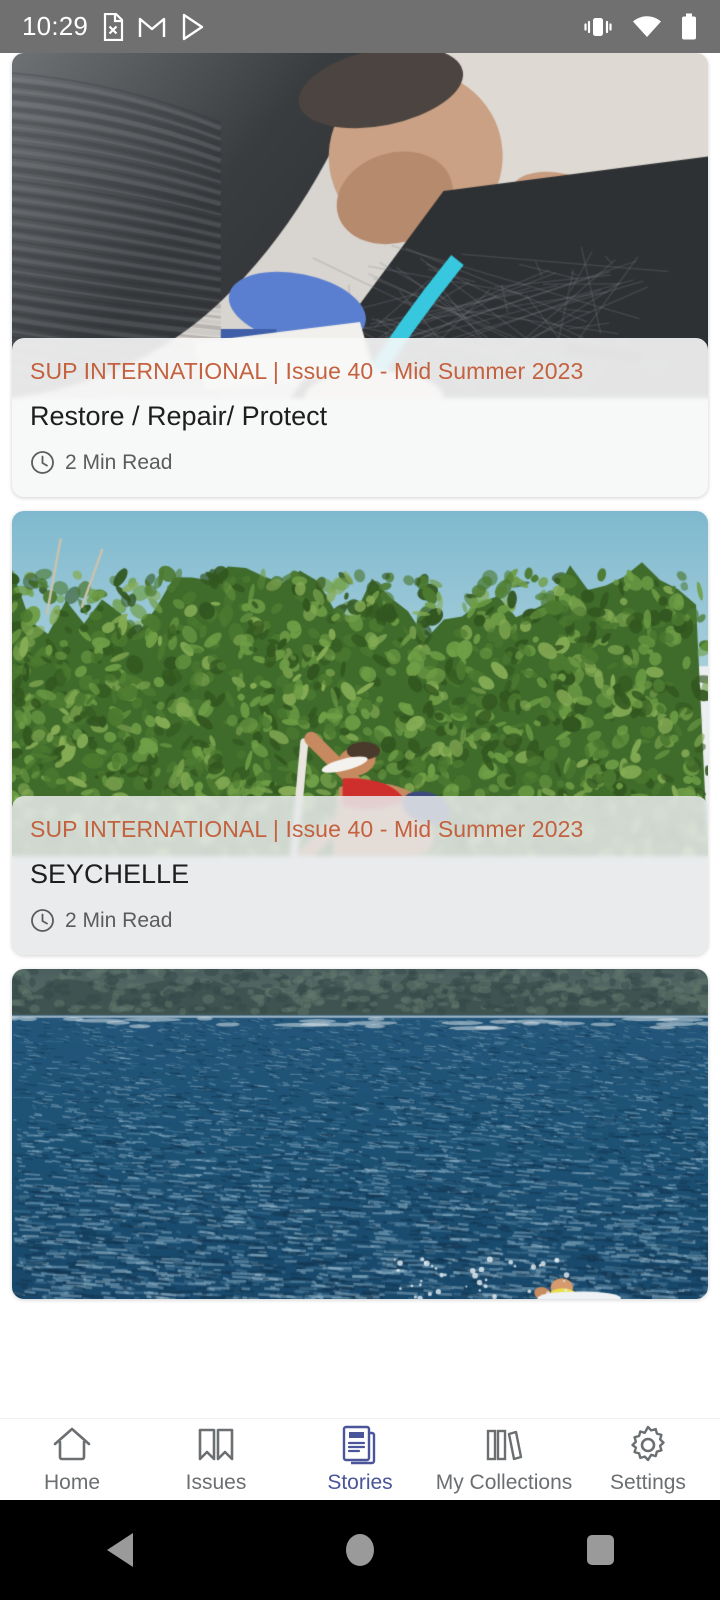 This screenshot has width=720, height=1600. I want to click on story-title: Restore / Repair/ Protect, so click(179, 416).